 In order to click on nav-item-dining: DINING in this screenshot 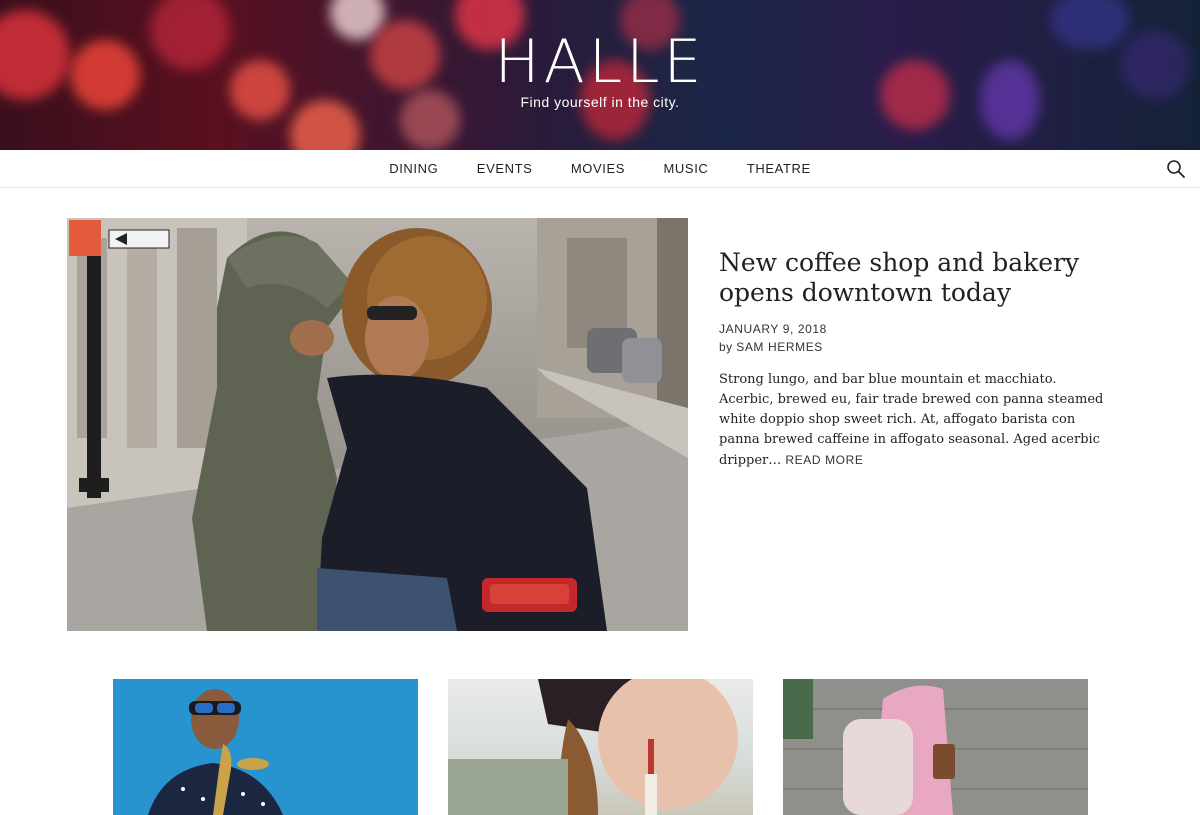, I will do `click(413, 169)`.